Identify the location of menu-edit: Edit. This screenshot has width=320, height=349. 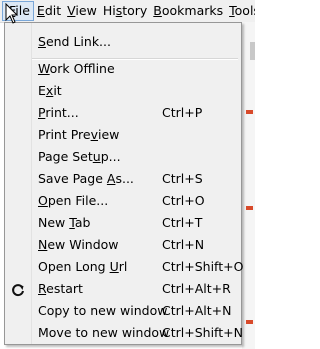
(49, 11).